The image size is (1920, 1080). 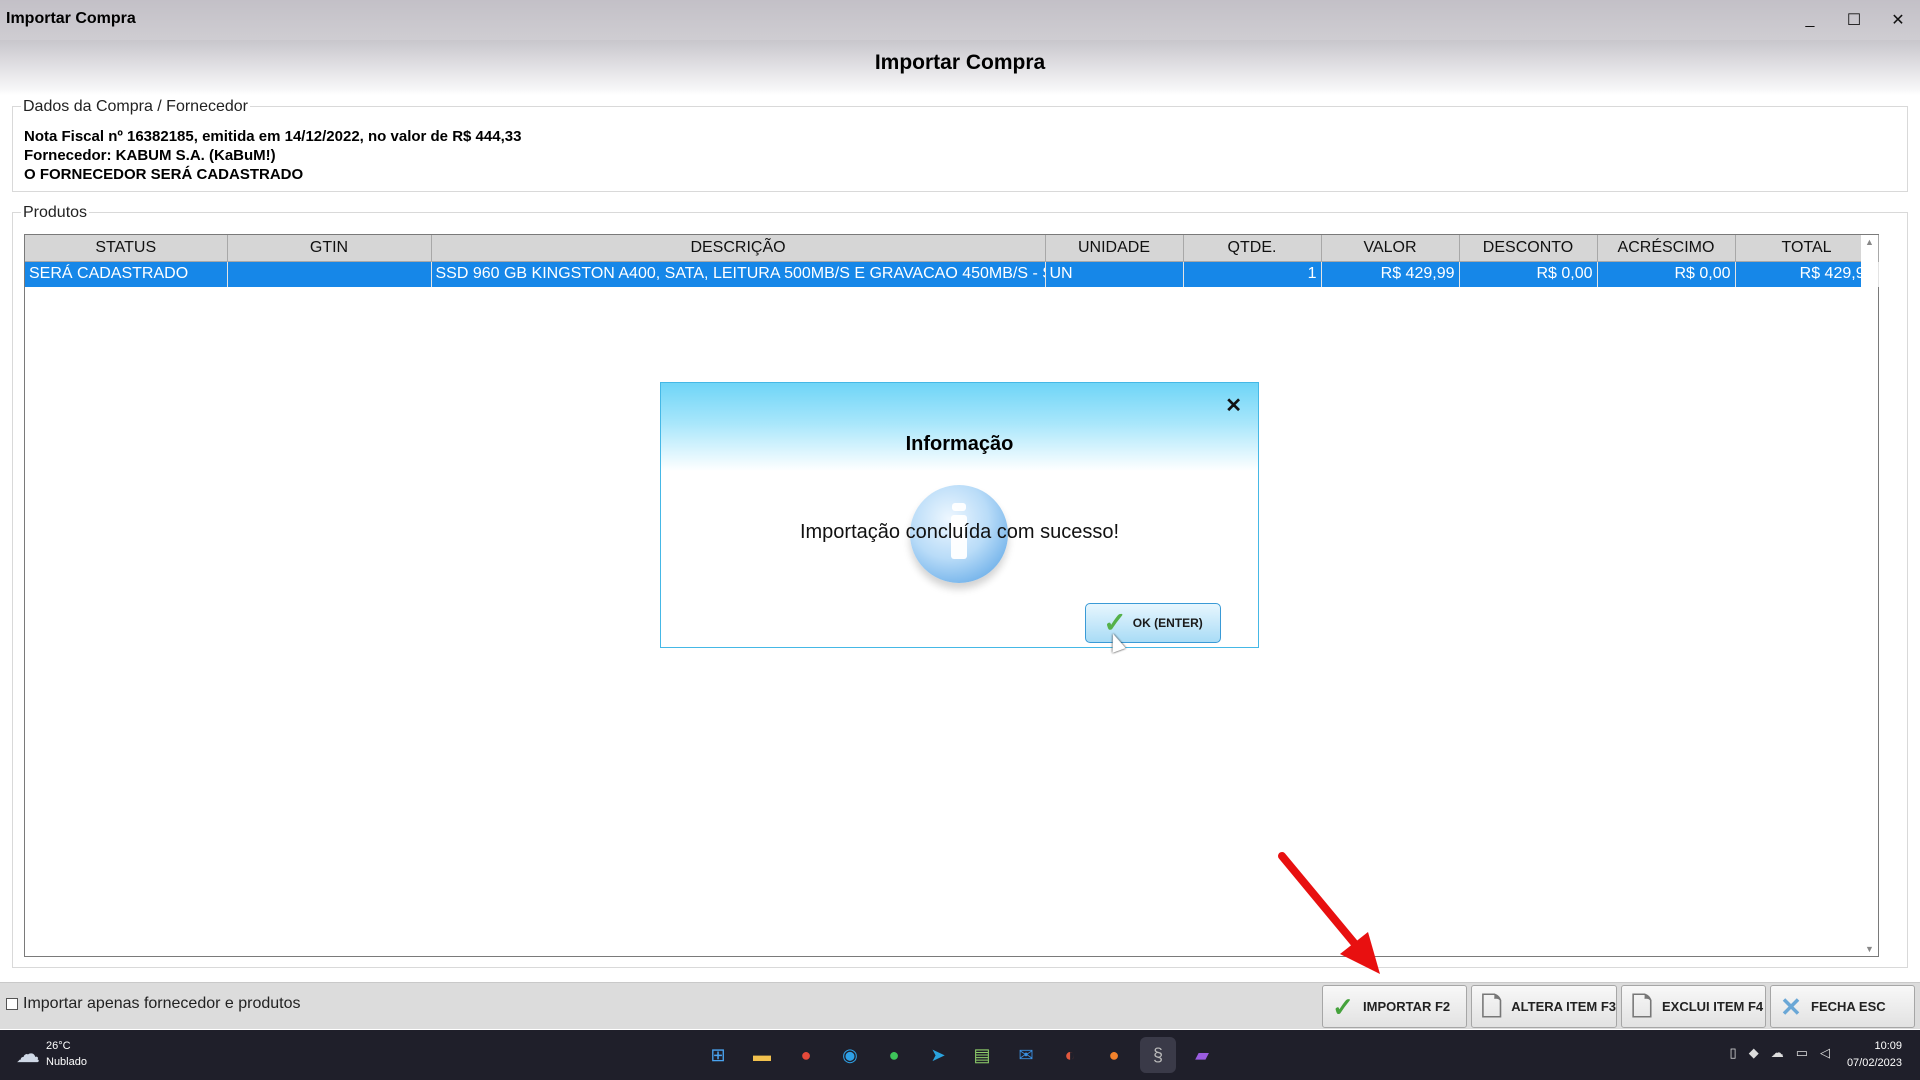 I want to click on weather-widget: ☁ 26°C Nublado, so click(x=51, y=1054).